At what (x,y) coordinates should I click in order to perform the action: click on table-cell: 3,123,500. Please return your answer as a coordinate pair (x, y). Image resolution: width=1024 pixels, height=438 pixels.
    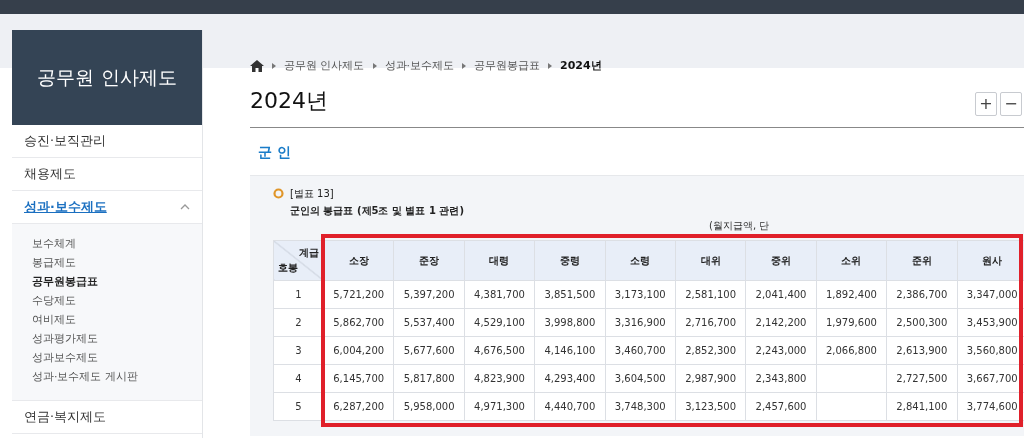
    Looking at the image, I should click on (710, 406).